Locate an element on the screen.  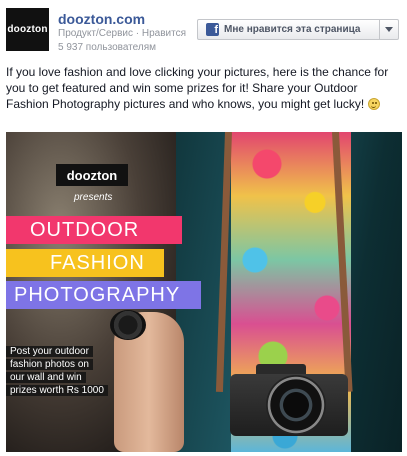
photo-bracelet is located at coordinates (128, 325).